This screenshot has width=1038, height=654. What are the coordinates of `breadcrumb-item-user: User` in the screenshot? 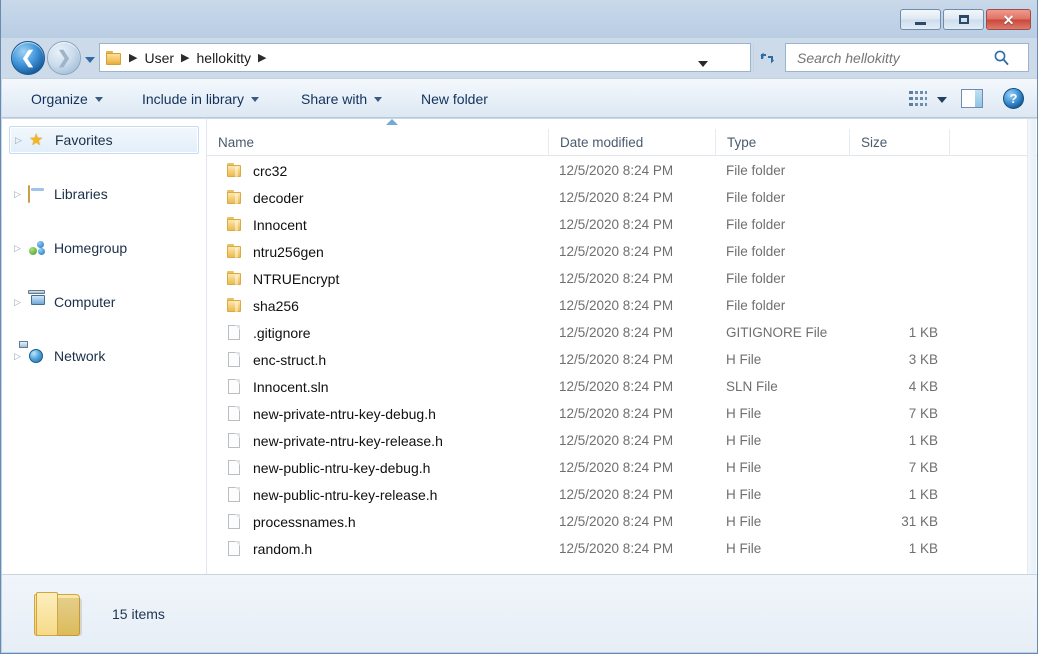 It's located at (159, 58).